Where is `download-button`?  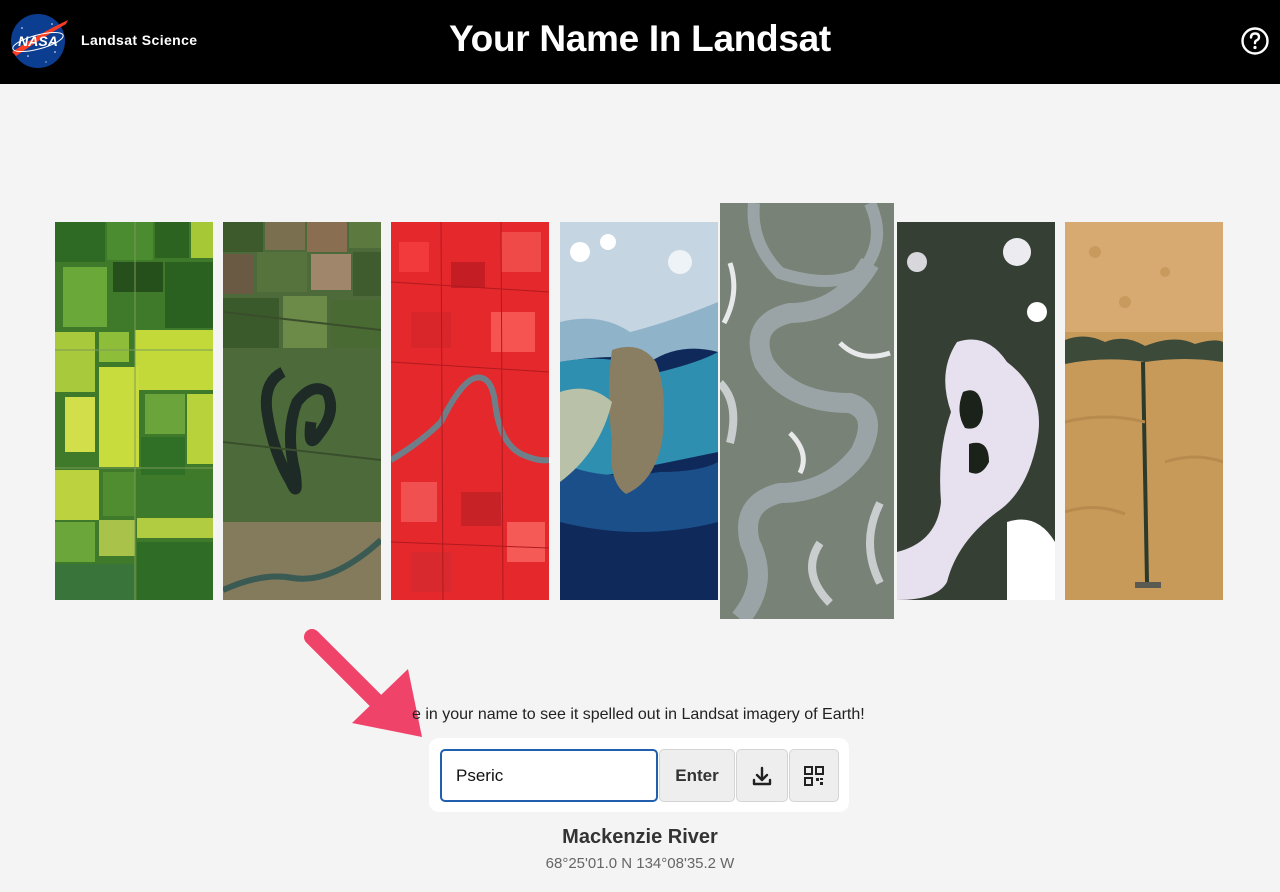 download-button is located at coordinates (762, 775).